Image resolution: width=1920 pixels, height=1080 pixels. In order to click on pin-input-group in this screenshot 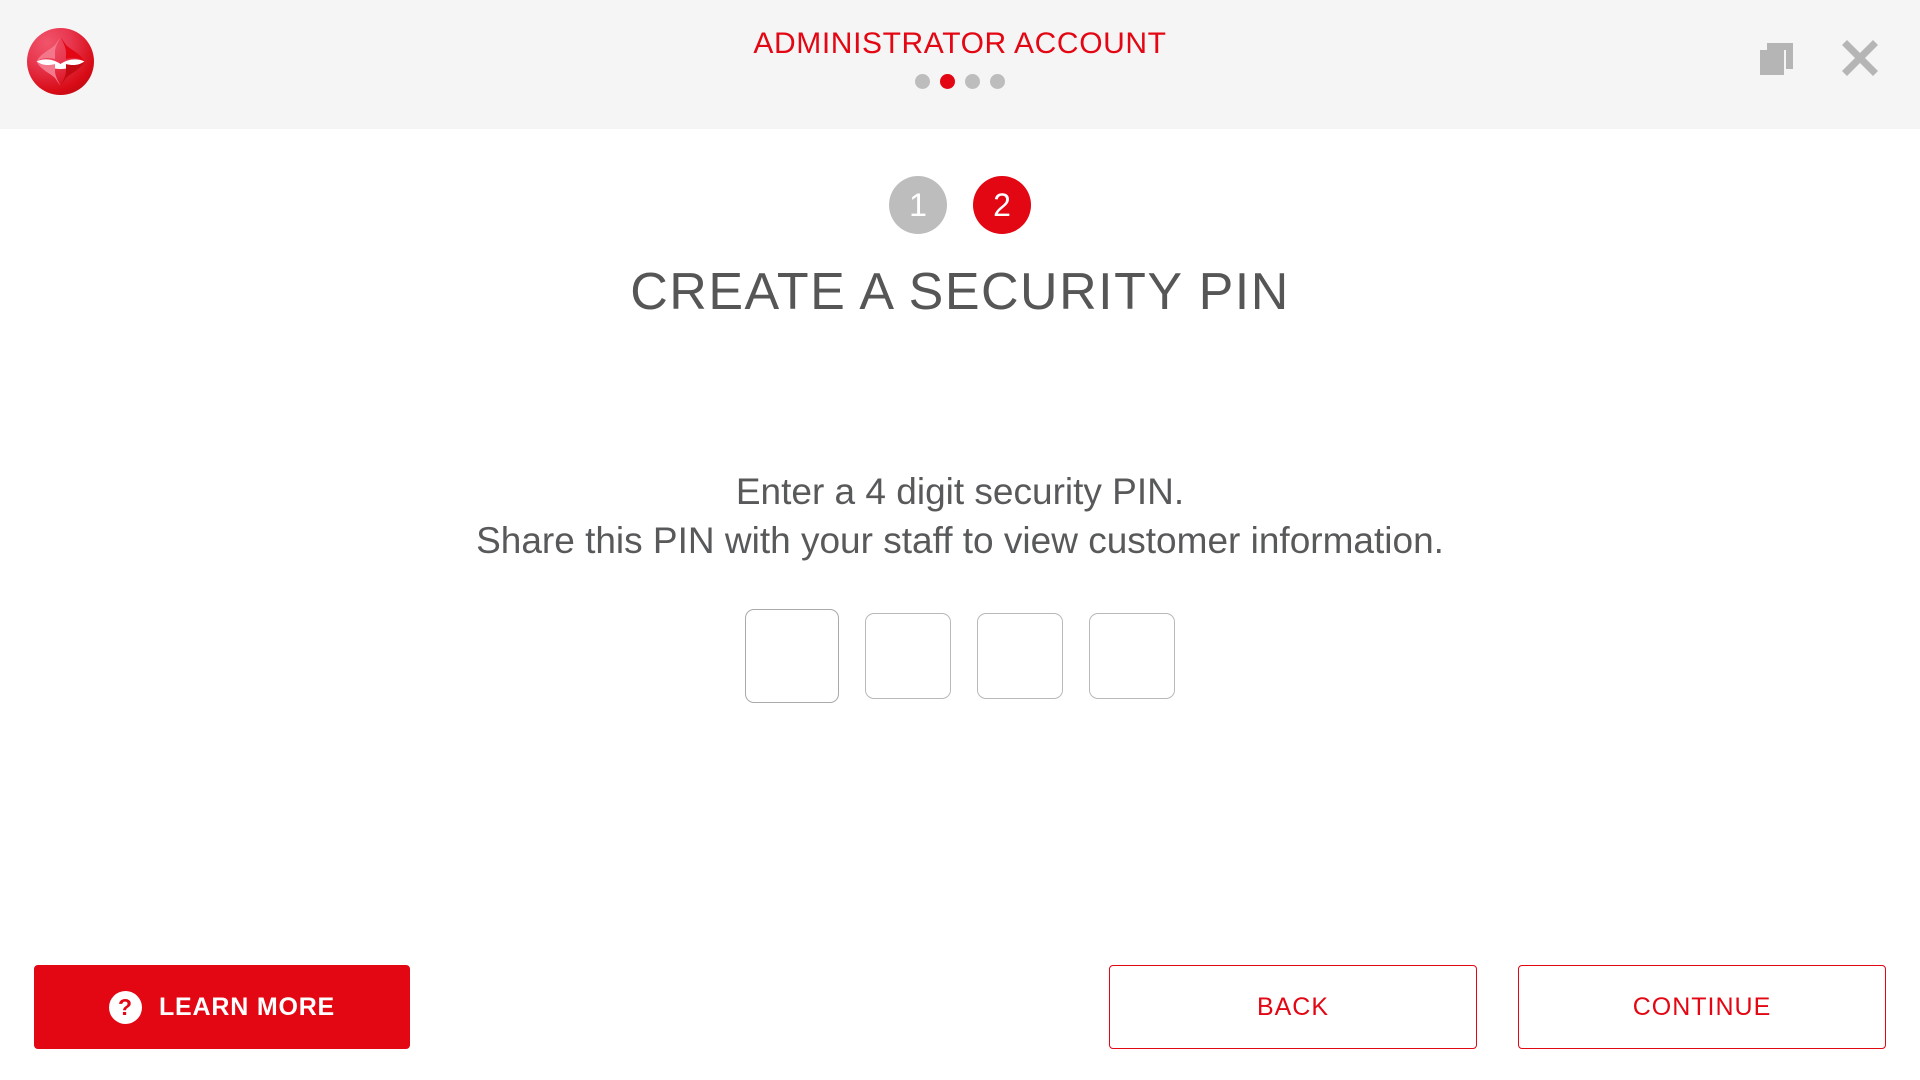, I will do `click(960, 656)`.